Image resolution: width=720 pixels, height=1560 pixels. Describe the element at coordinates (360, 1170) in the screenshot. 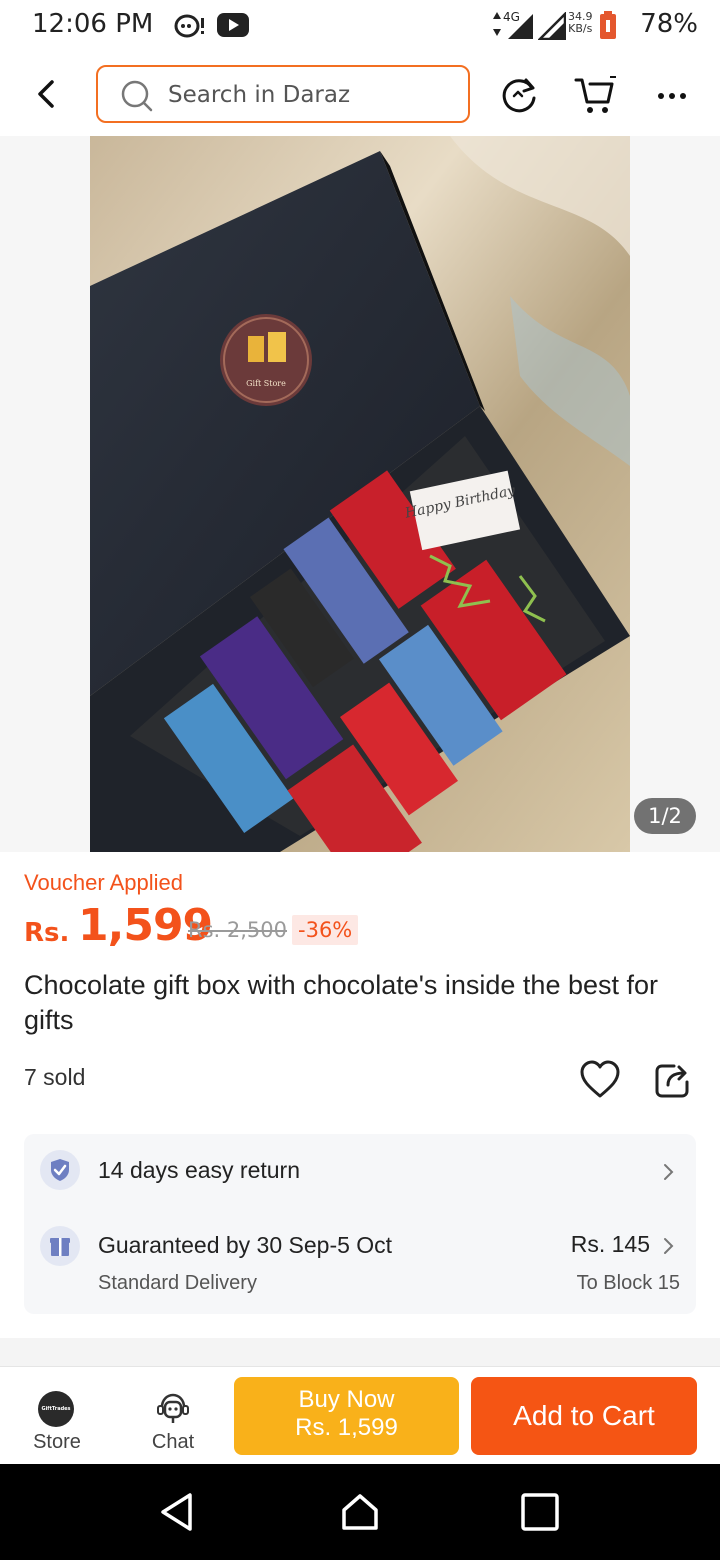

I see `return-row: 14 days easy return` at that location.